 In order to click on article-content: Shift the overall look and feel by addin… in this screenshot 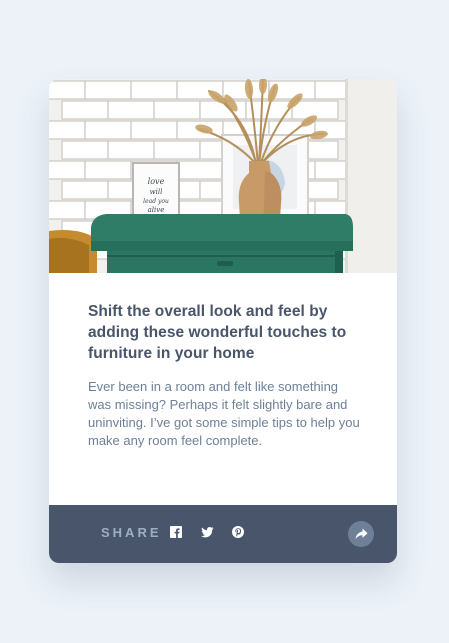, I will do `click(224, 375)`.